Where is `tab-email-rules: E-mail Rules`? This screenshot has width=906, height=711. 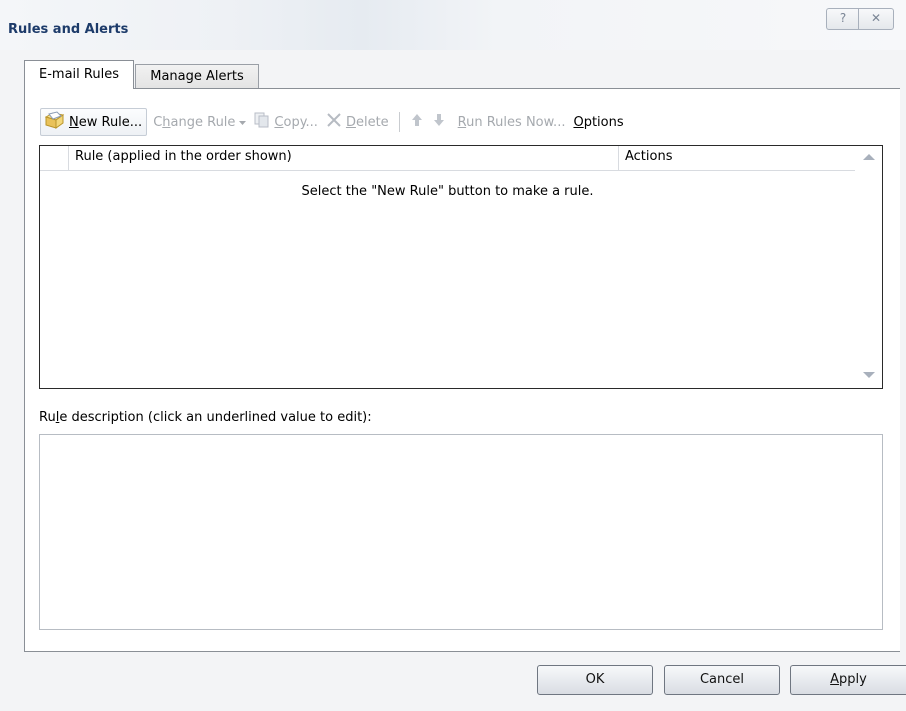
tab-email-rules: E-mail Rules is located at coordinates (79, 74).